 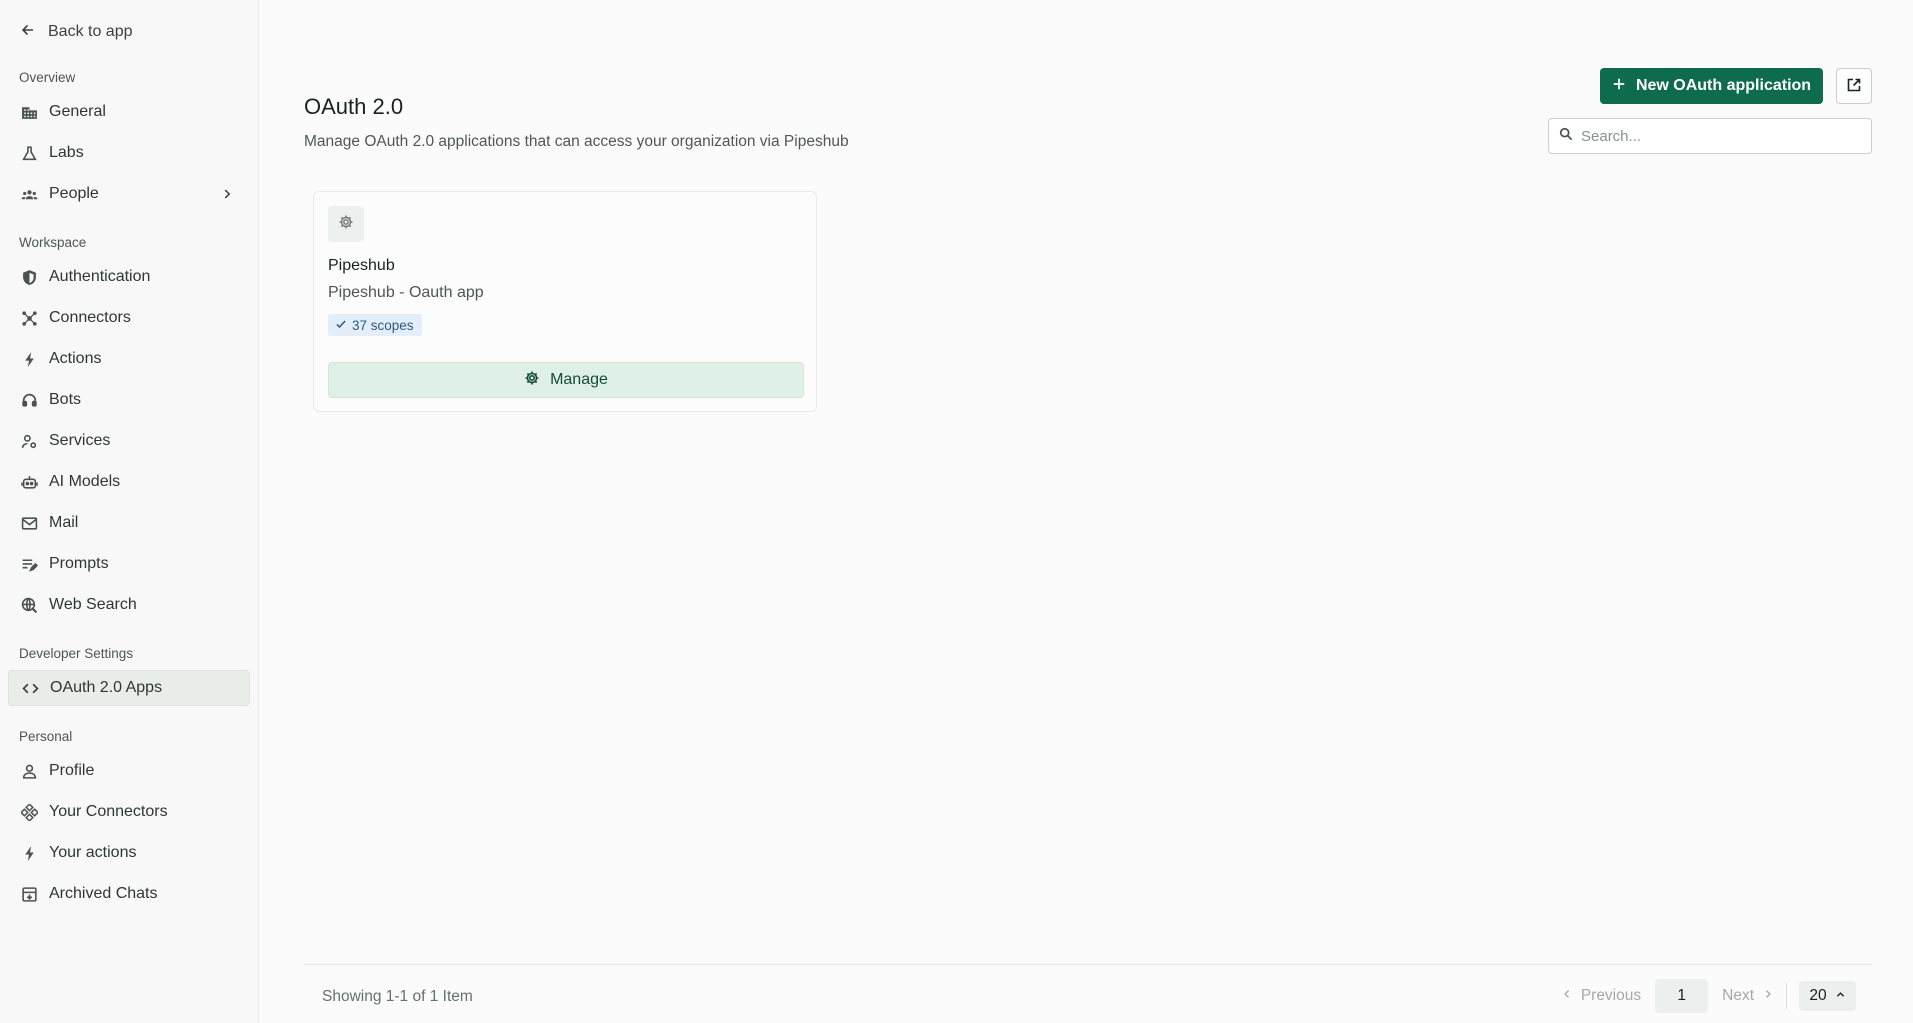 What do you see at coordinates (75, 358) in the screenshot?
I see `sidebar-item-label: Actions` at bounding box center [75, 358].